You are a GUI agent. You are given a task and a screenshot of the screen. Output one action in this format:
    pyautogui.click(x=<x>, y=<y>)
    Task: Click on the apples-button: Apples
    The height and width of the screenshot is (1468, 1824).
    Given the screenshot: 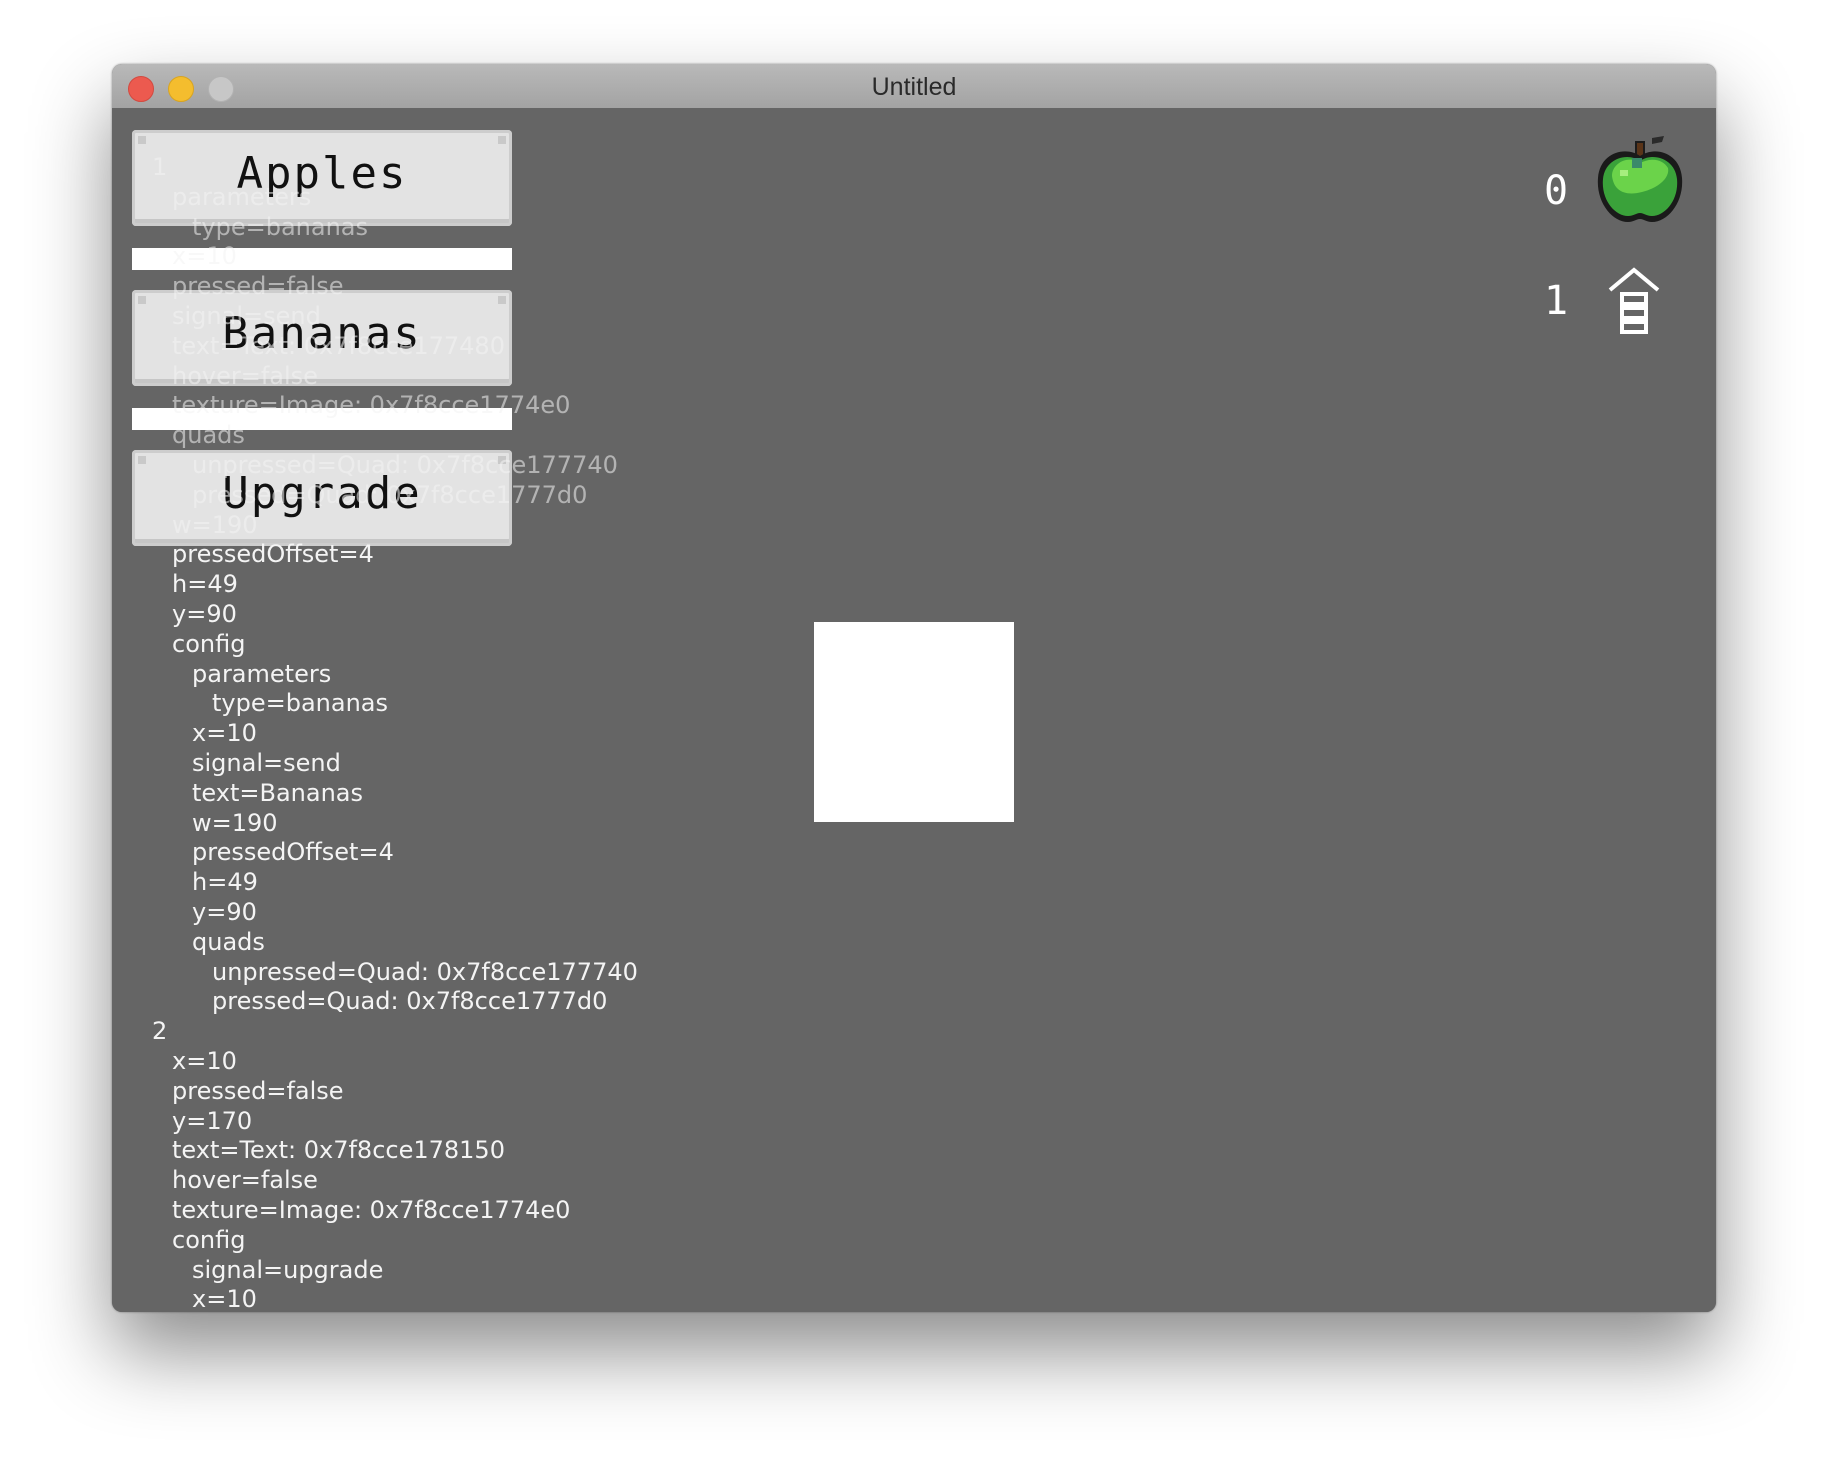 What is the action you would take?
    pyautogui.click(x=322, y=178)
    